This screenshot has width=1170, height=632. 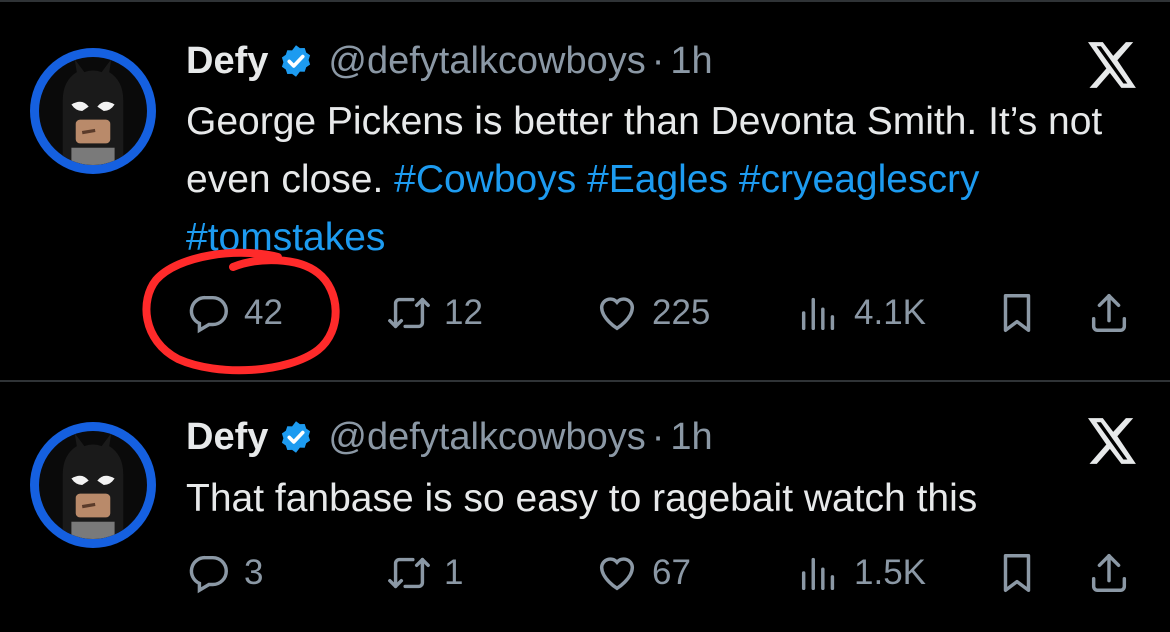 I want to click on hashtag-link: #cryeaglescry, so click(x=859, y=179).